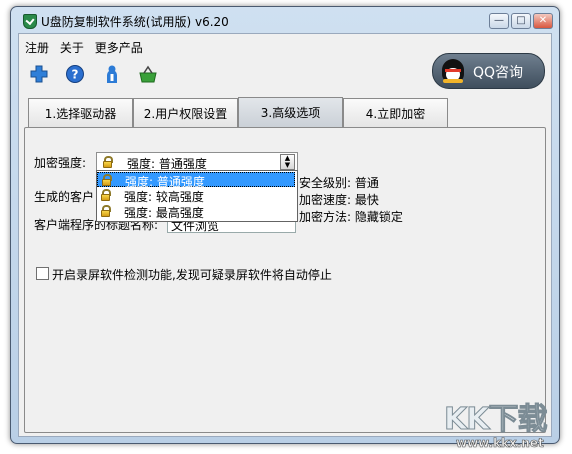  Describe the element at coordinates (196, 180) in the screenshot. I see `option-normal-strength: 强度: 普通强度` at that location.